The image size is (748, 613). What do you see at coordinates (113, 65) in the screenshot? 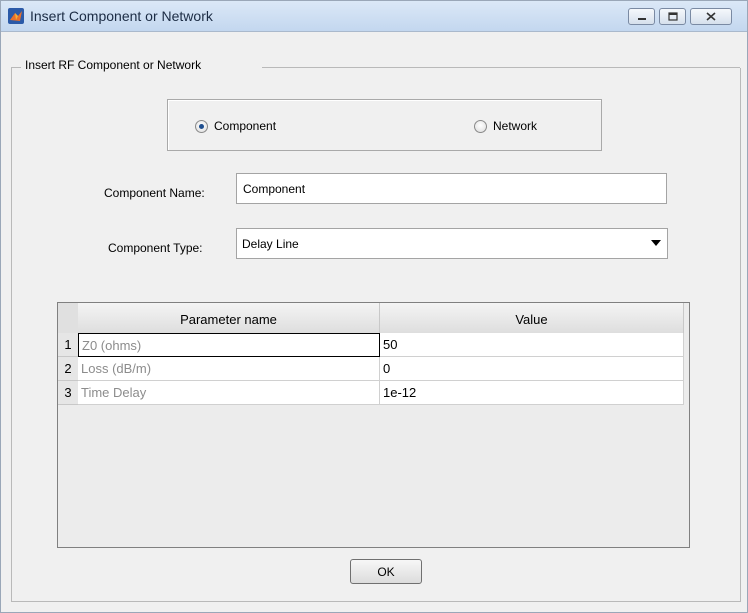
I see `group-label: Insert RF Component or Network` at bounding box center [113, 65].